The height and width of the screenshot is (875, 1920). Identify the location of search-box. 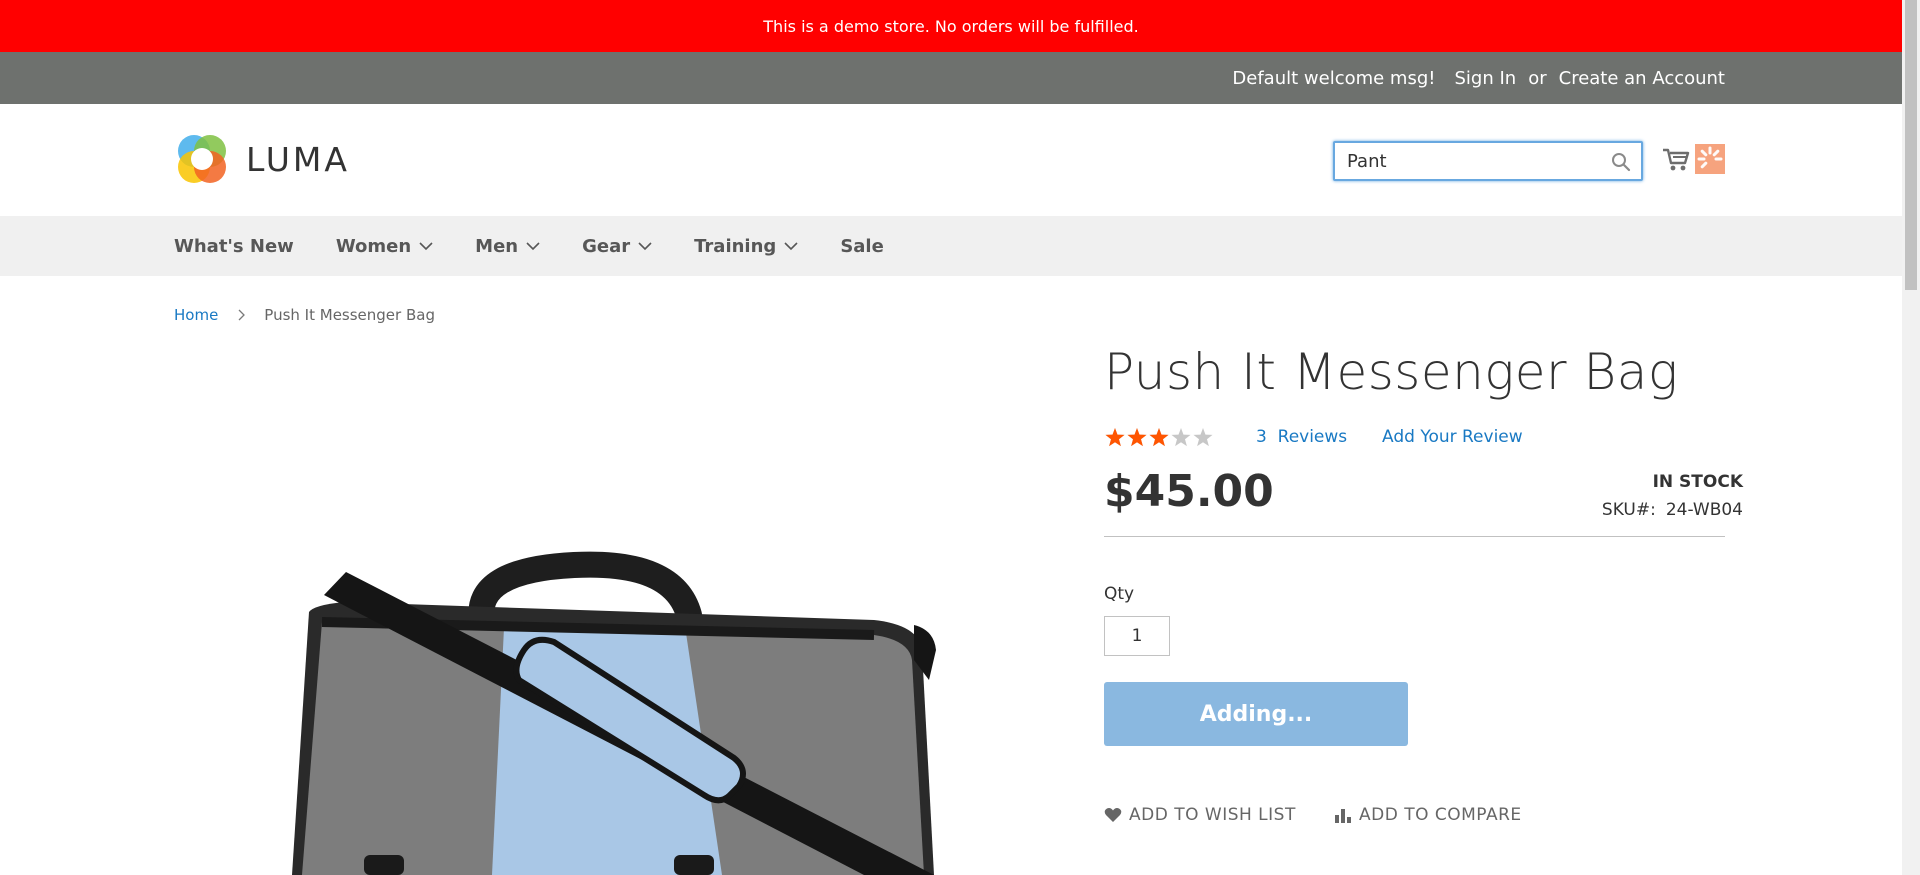
(1488, 161).